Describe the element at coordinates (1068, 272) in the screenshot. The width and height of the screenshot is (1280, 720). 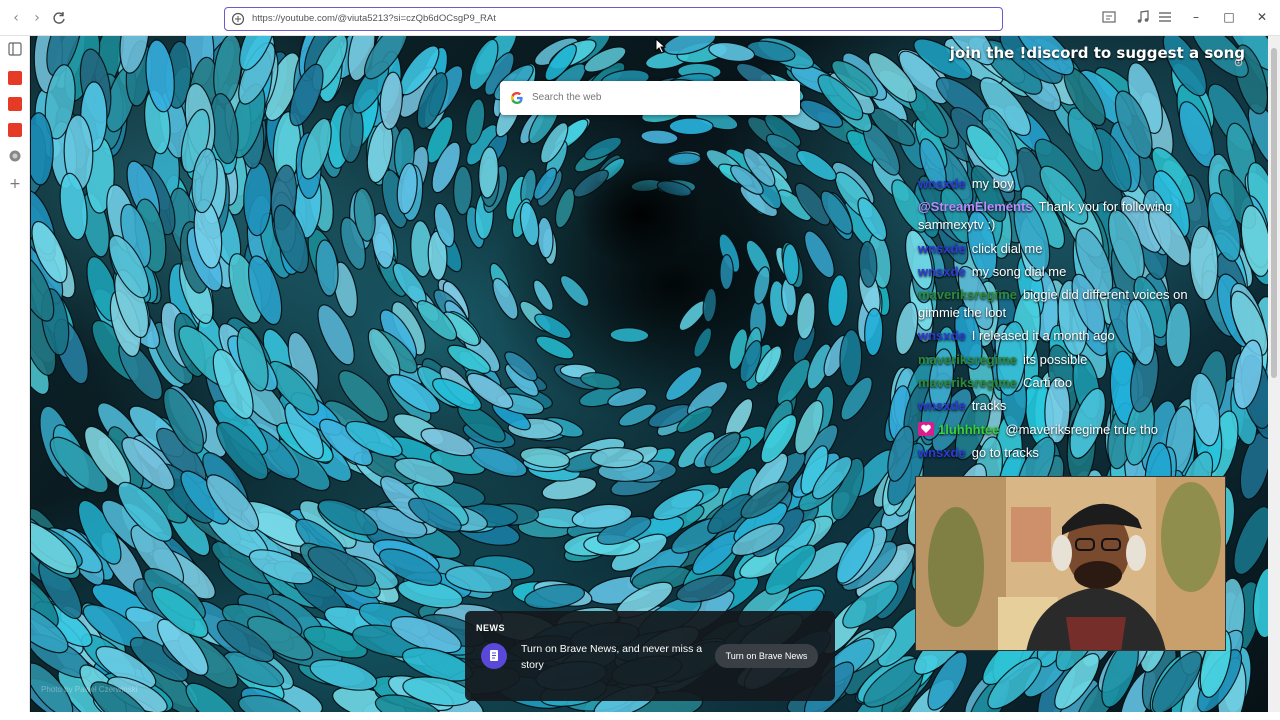
I see `chat-message: wnsxde my song dial me` at that location.